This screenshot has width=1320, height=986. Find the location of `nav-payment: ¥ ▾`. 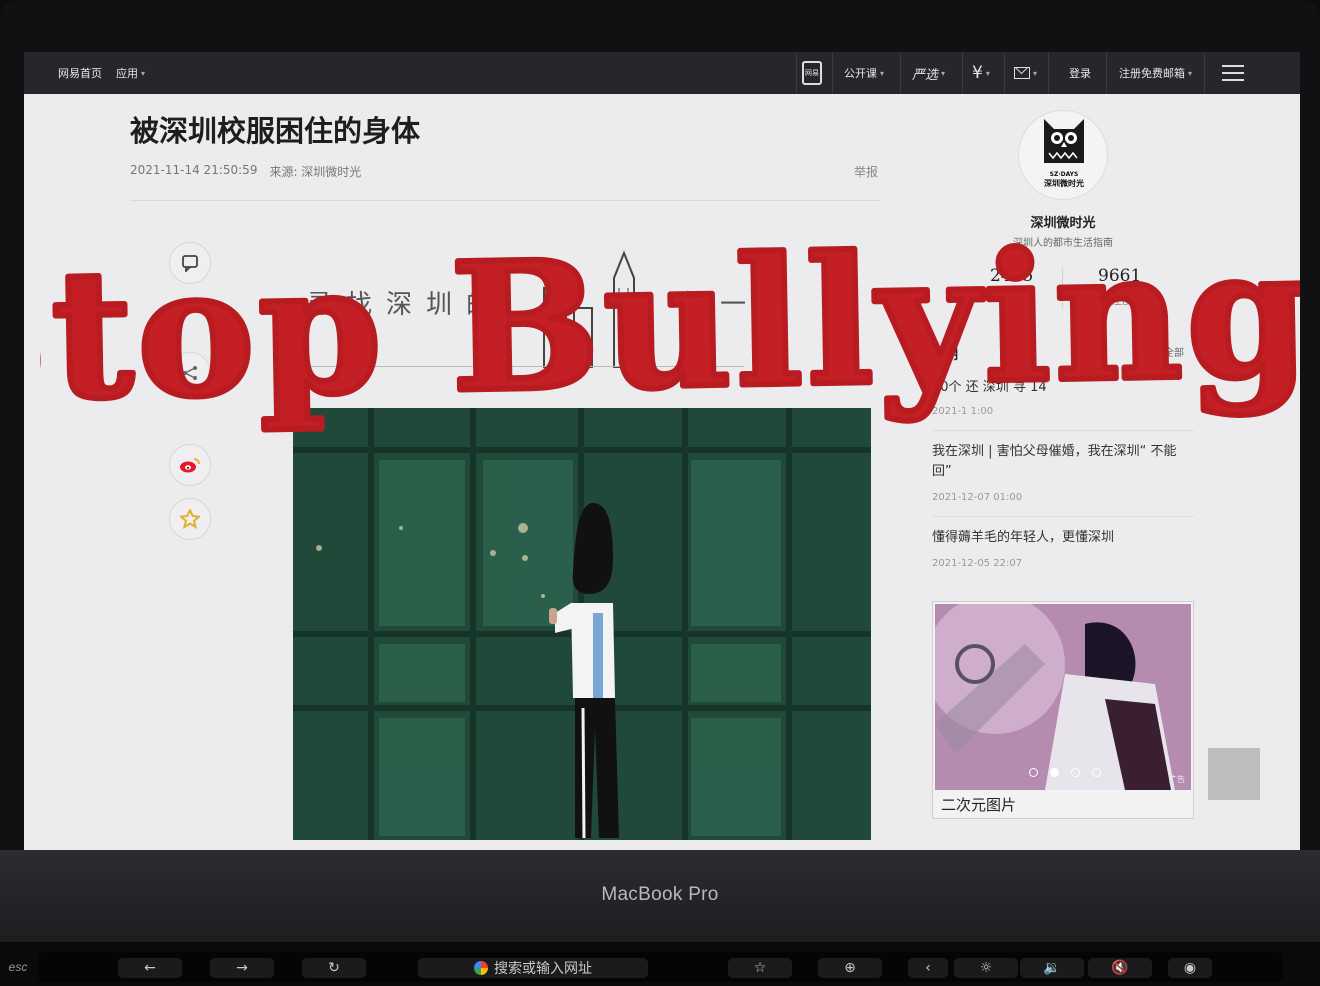

nav-payment: ¥ ▾ is located at coordinates (981, 73).